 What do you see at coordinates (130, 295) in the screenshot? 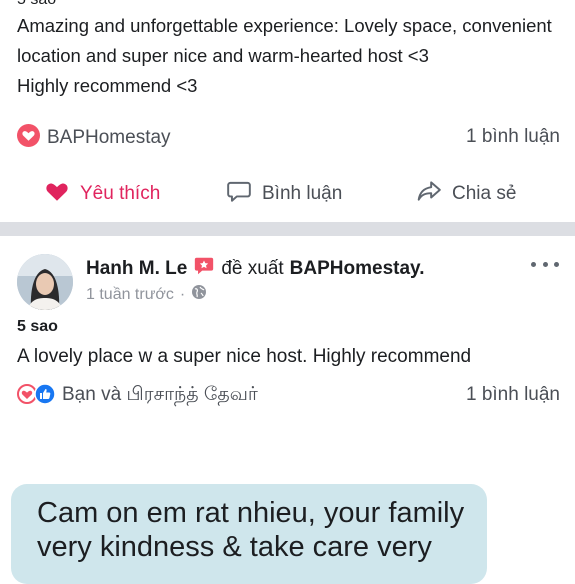
I see `post-timestamp: 1 tuần trước` at bounding box center [130, 295].